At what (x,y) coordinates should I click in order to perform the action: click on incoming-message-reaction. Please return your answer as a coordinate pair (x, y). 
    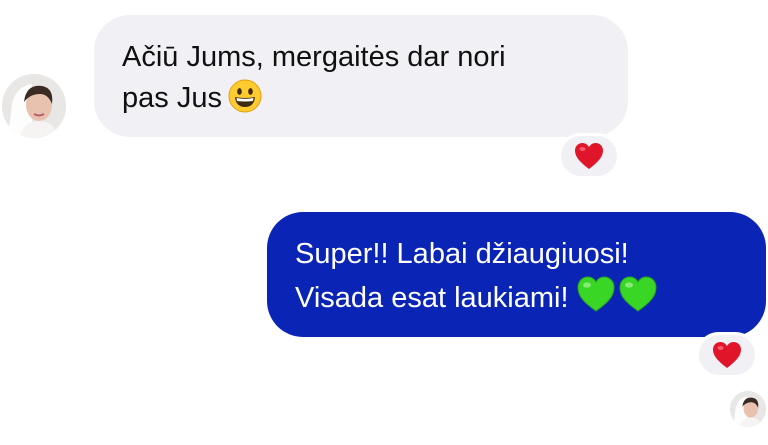
    Looking at the image, I should click on (589, 156).